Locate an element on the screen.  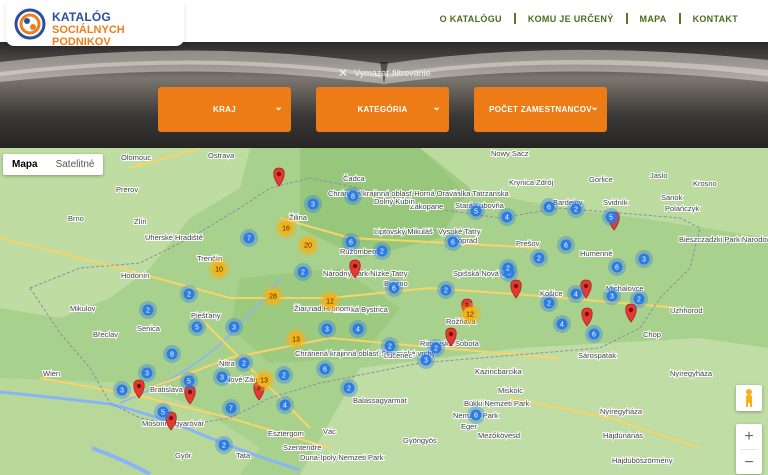
clear-filter-label: Vymazať filtrovanie is located at coordinates (392, 73).